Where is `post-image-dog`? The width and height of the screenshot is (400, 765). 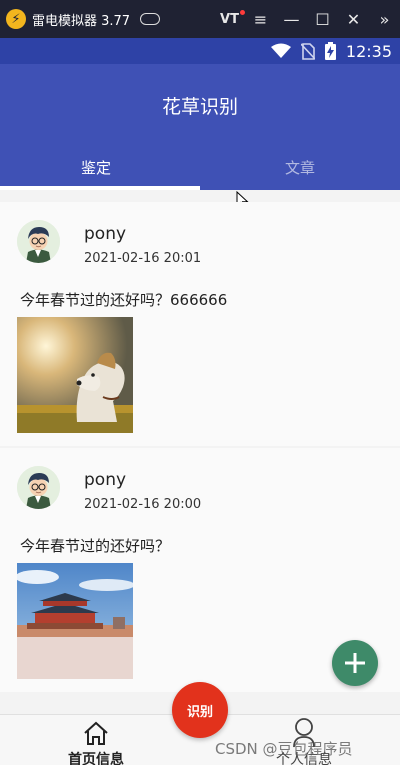
post-image-dog is located at coordinates (75, 375).